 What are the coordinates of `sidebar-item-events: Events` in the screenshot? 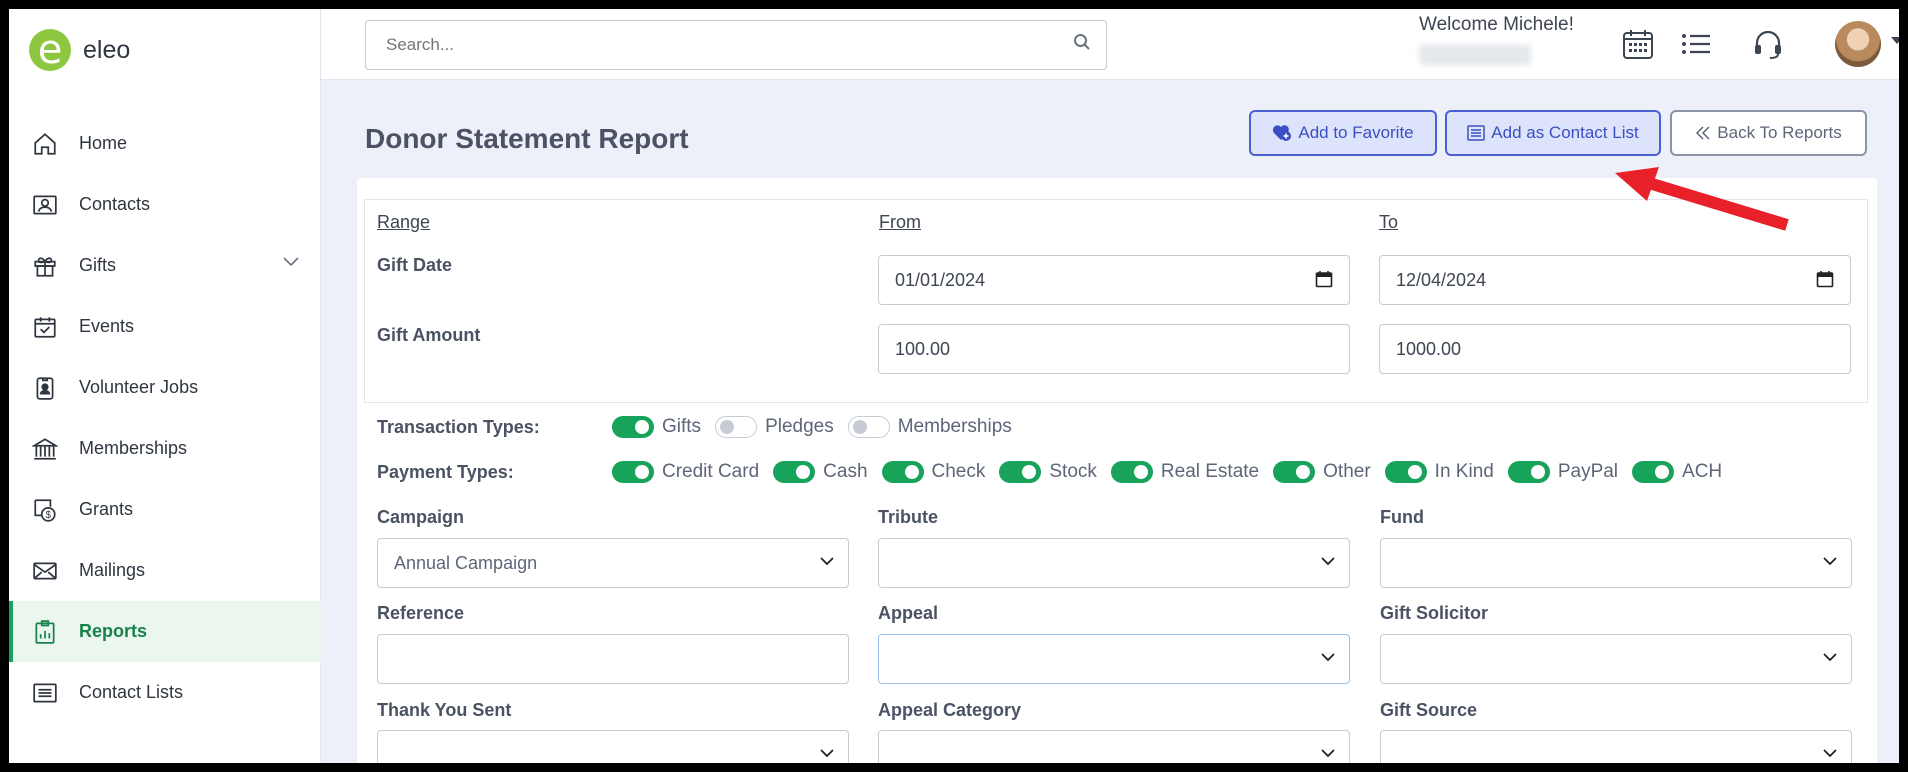 It's located at (165, 326).